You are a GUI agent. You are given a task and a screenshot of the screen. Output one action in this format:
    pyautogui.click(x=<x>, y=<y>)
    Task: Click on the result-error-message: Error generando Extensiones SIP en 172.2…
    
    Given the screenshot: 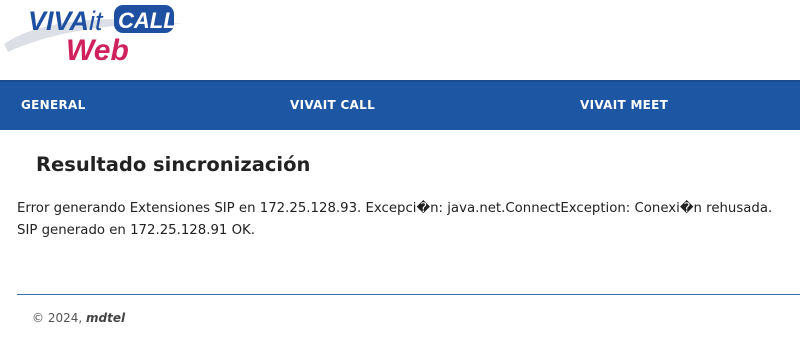 What is the action you would take?
    pyautogui.click(x=395, y=208)
    